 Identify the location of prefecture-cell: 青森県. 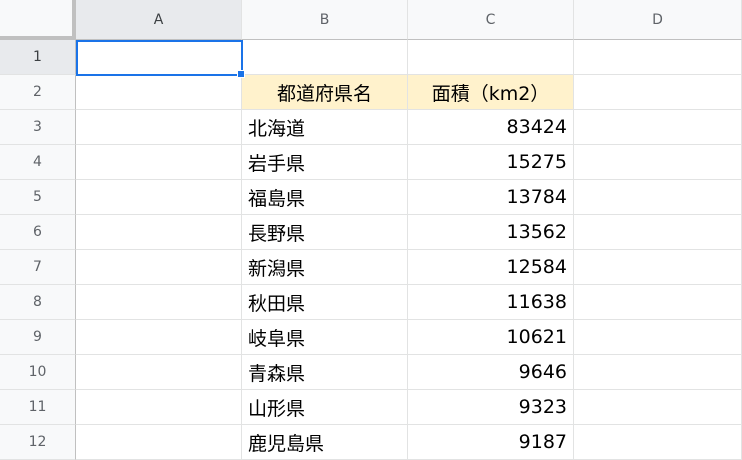
(325, 372).